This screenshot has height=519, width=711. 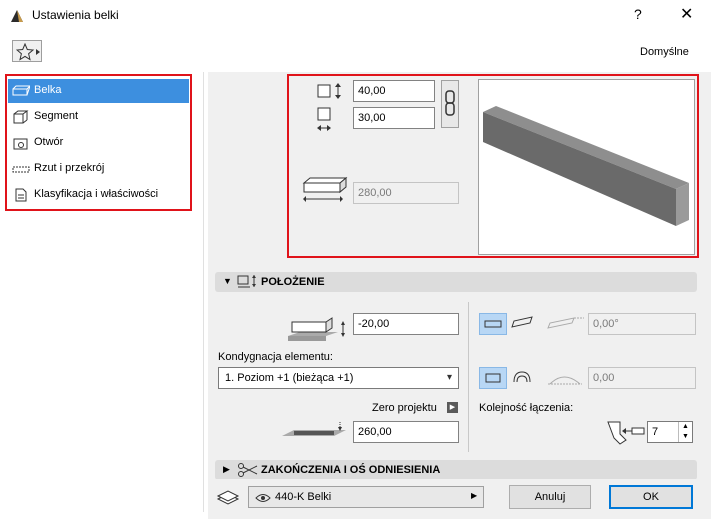 I want to click on straight-beam-toggle, so click(x=493, y=378).